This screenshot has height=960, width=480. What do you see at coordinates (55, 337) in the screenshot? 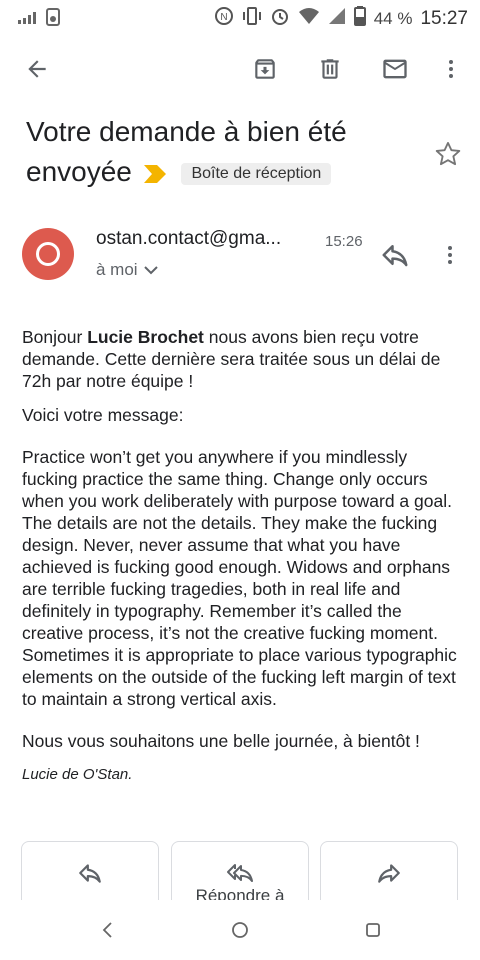
I see `greeting: Bonjour` at bounding box center [55, 337].